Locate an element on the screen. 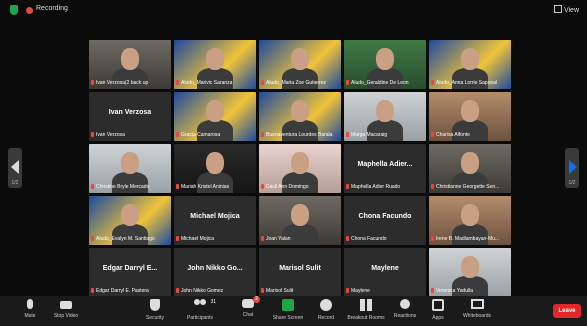  participant-tile: Ivan Verzosa(2 back up is located at coordinates (130, 64).